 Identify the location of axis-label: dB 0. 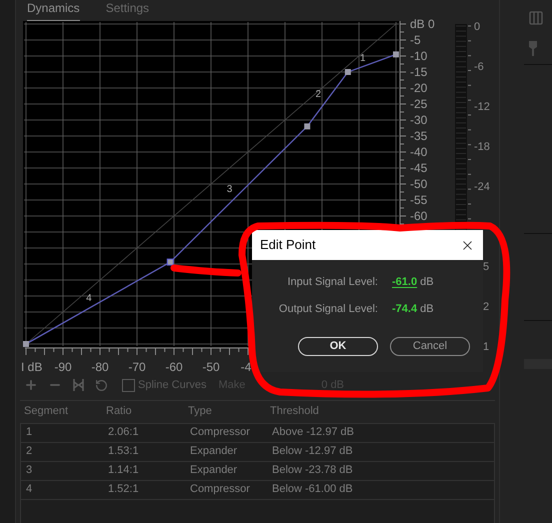
(422, 24).